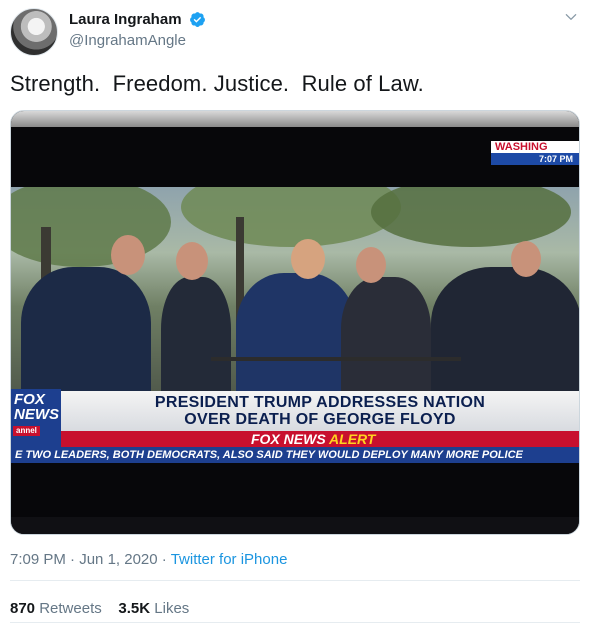 Image resolution: width=591 pixels, height=624 pixels. I want to click on tv-wall-top, so click(295, 119).